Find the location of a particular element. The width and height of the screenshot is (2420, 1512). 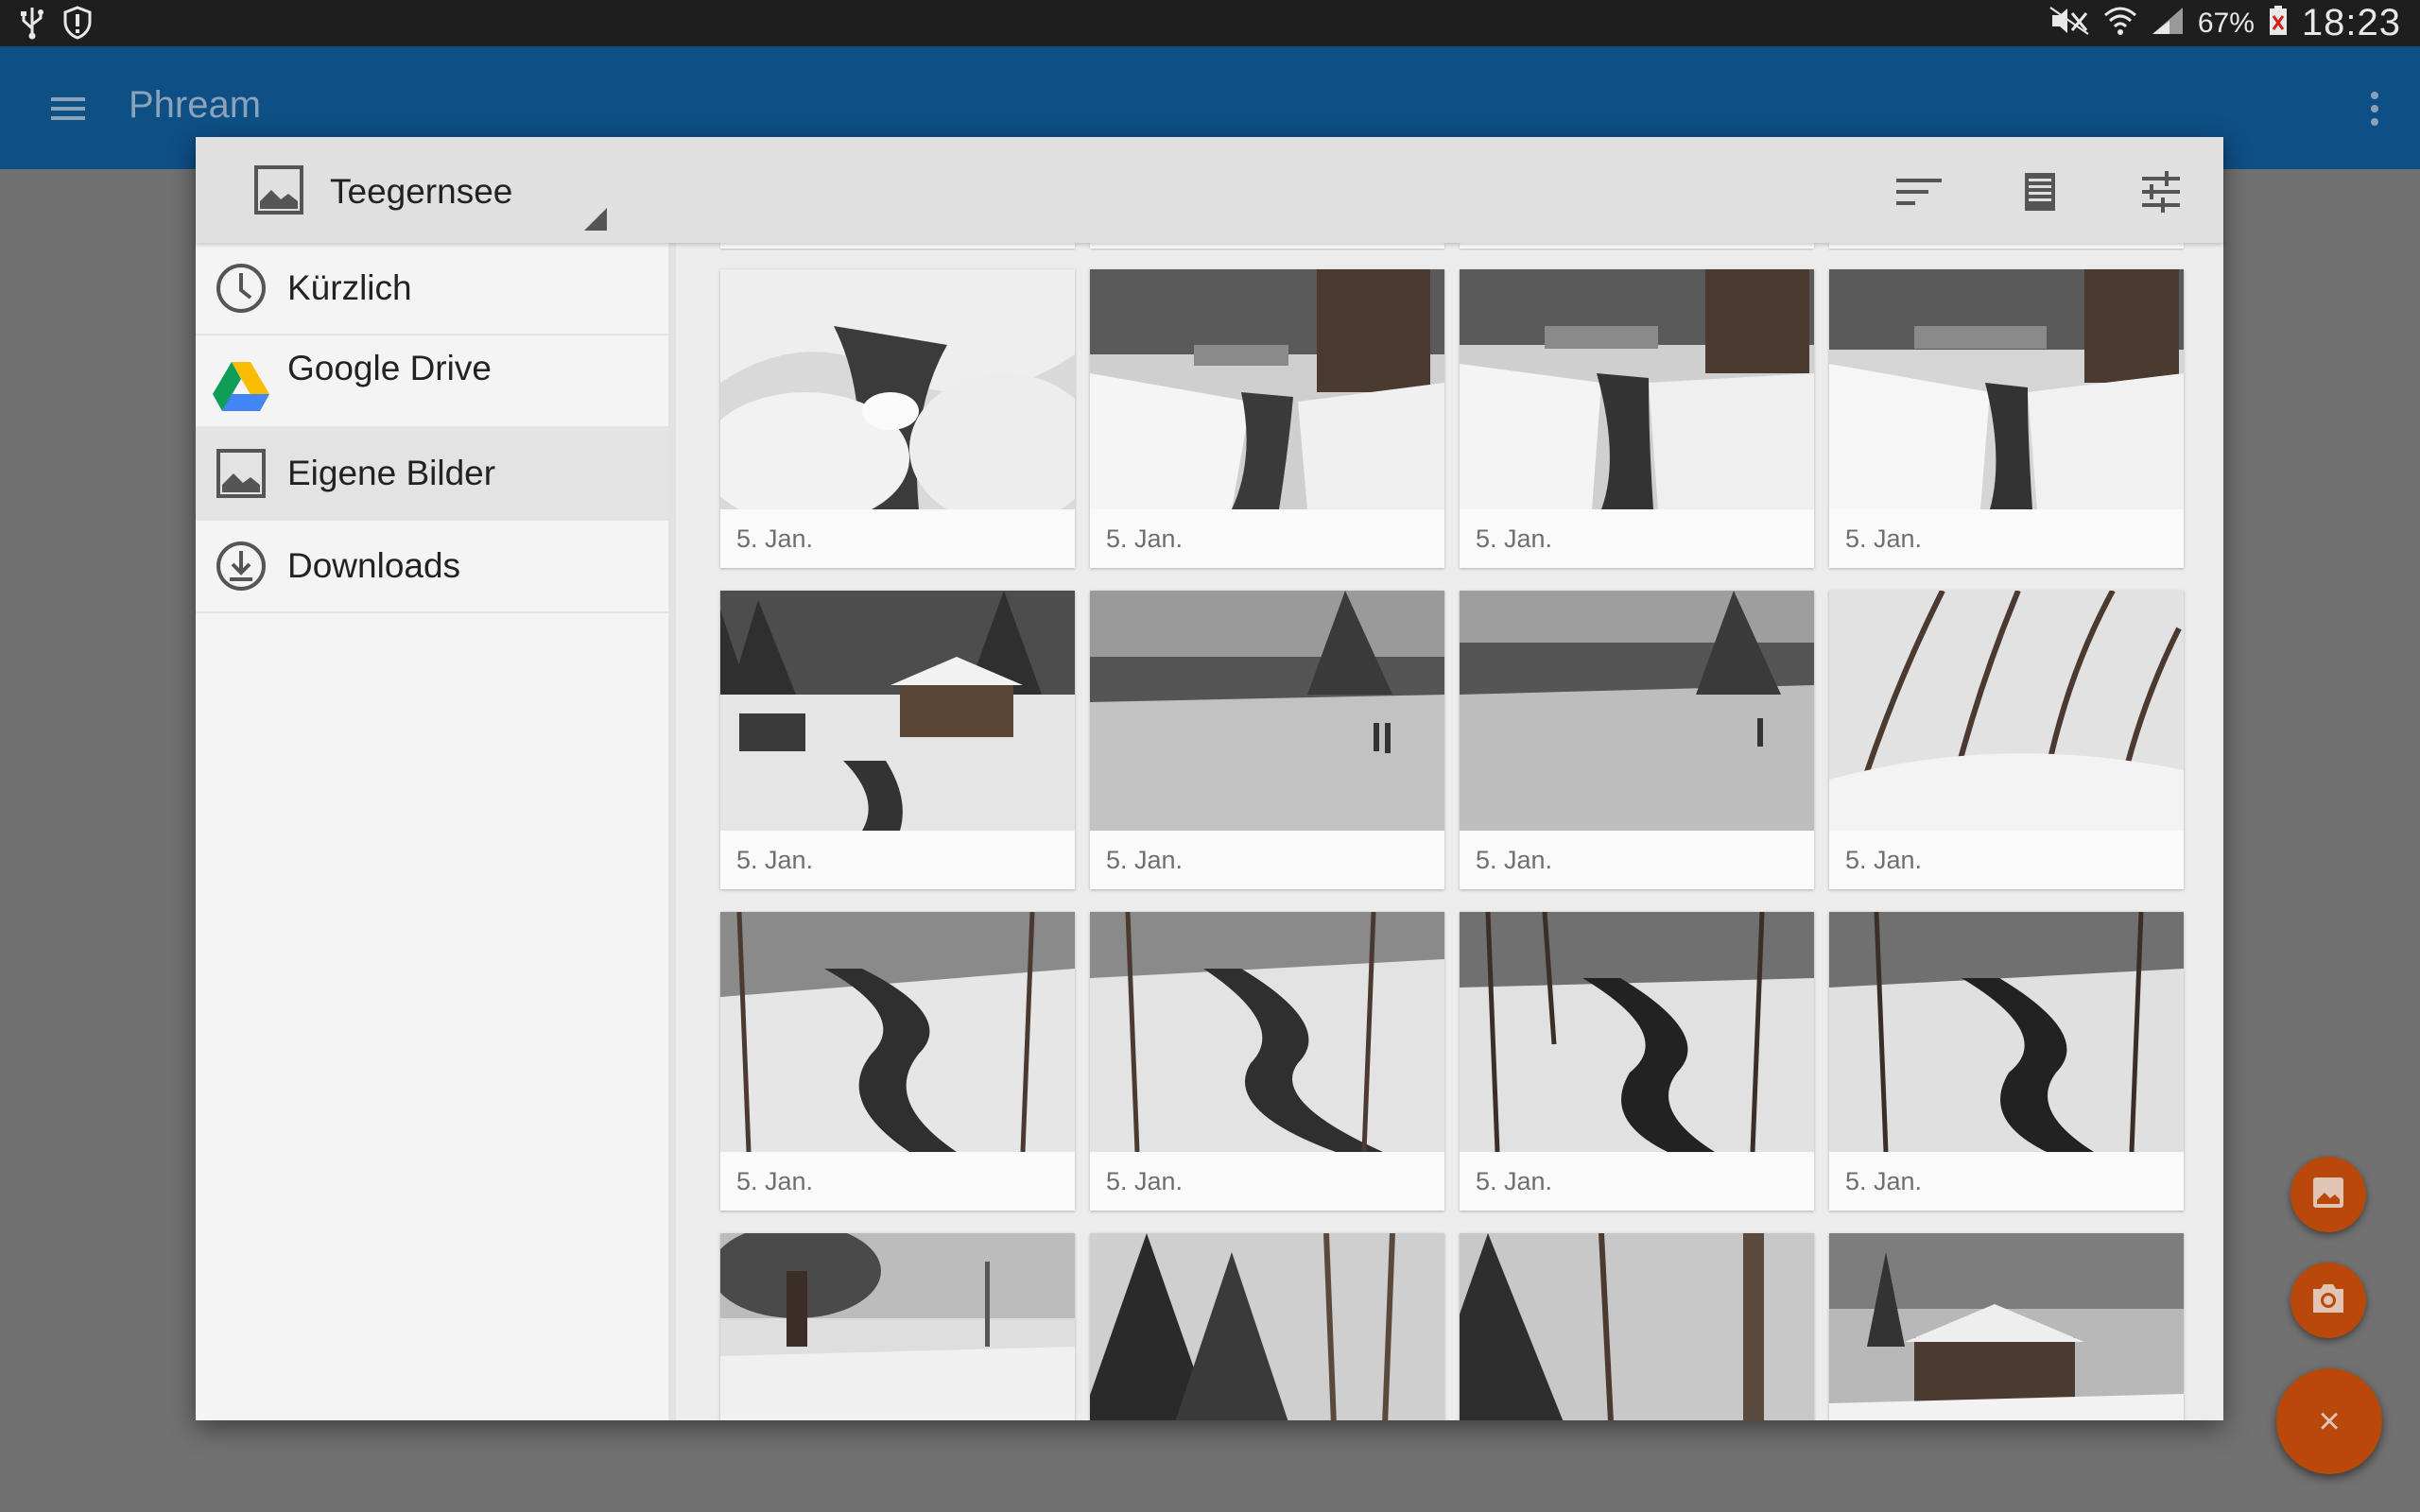

signal-icon is located at coordinates (2168, 23).